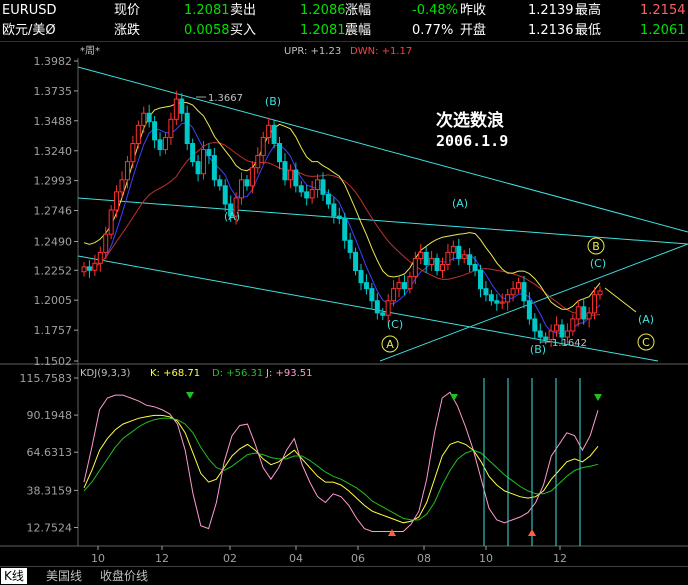  What do you see at coordinates (588, 10) in the screenshot?
I see `quote-label-high: 最高` at bounding box center [588, 10].